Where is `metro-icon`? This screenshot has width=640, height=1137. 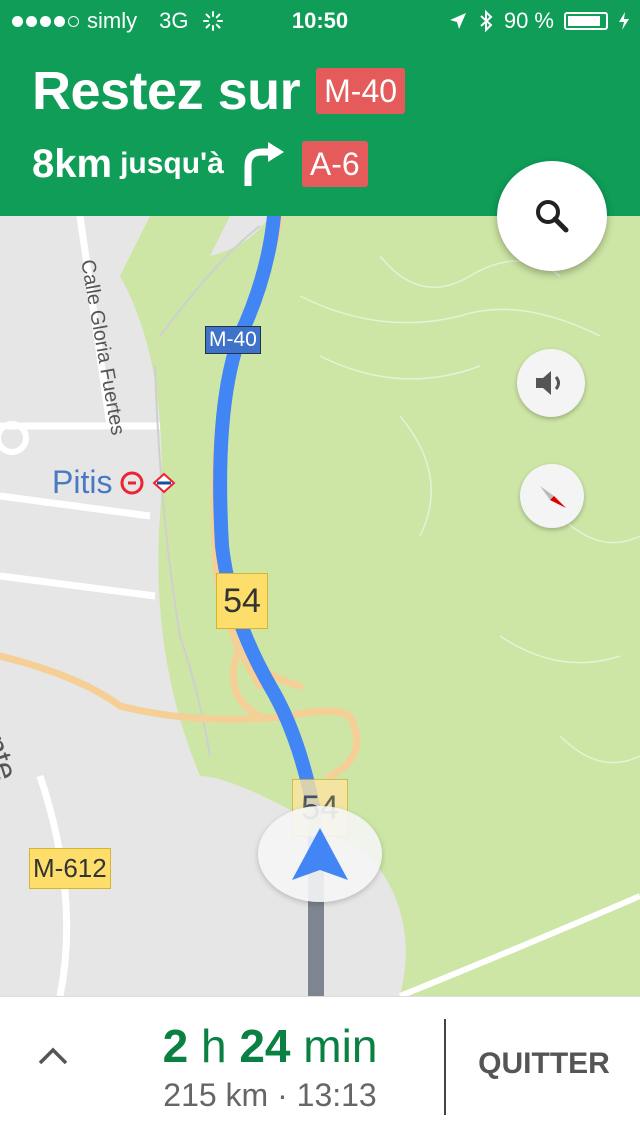 metro-icon is located at coordinates (132, 482).